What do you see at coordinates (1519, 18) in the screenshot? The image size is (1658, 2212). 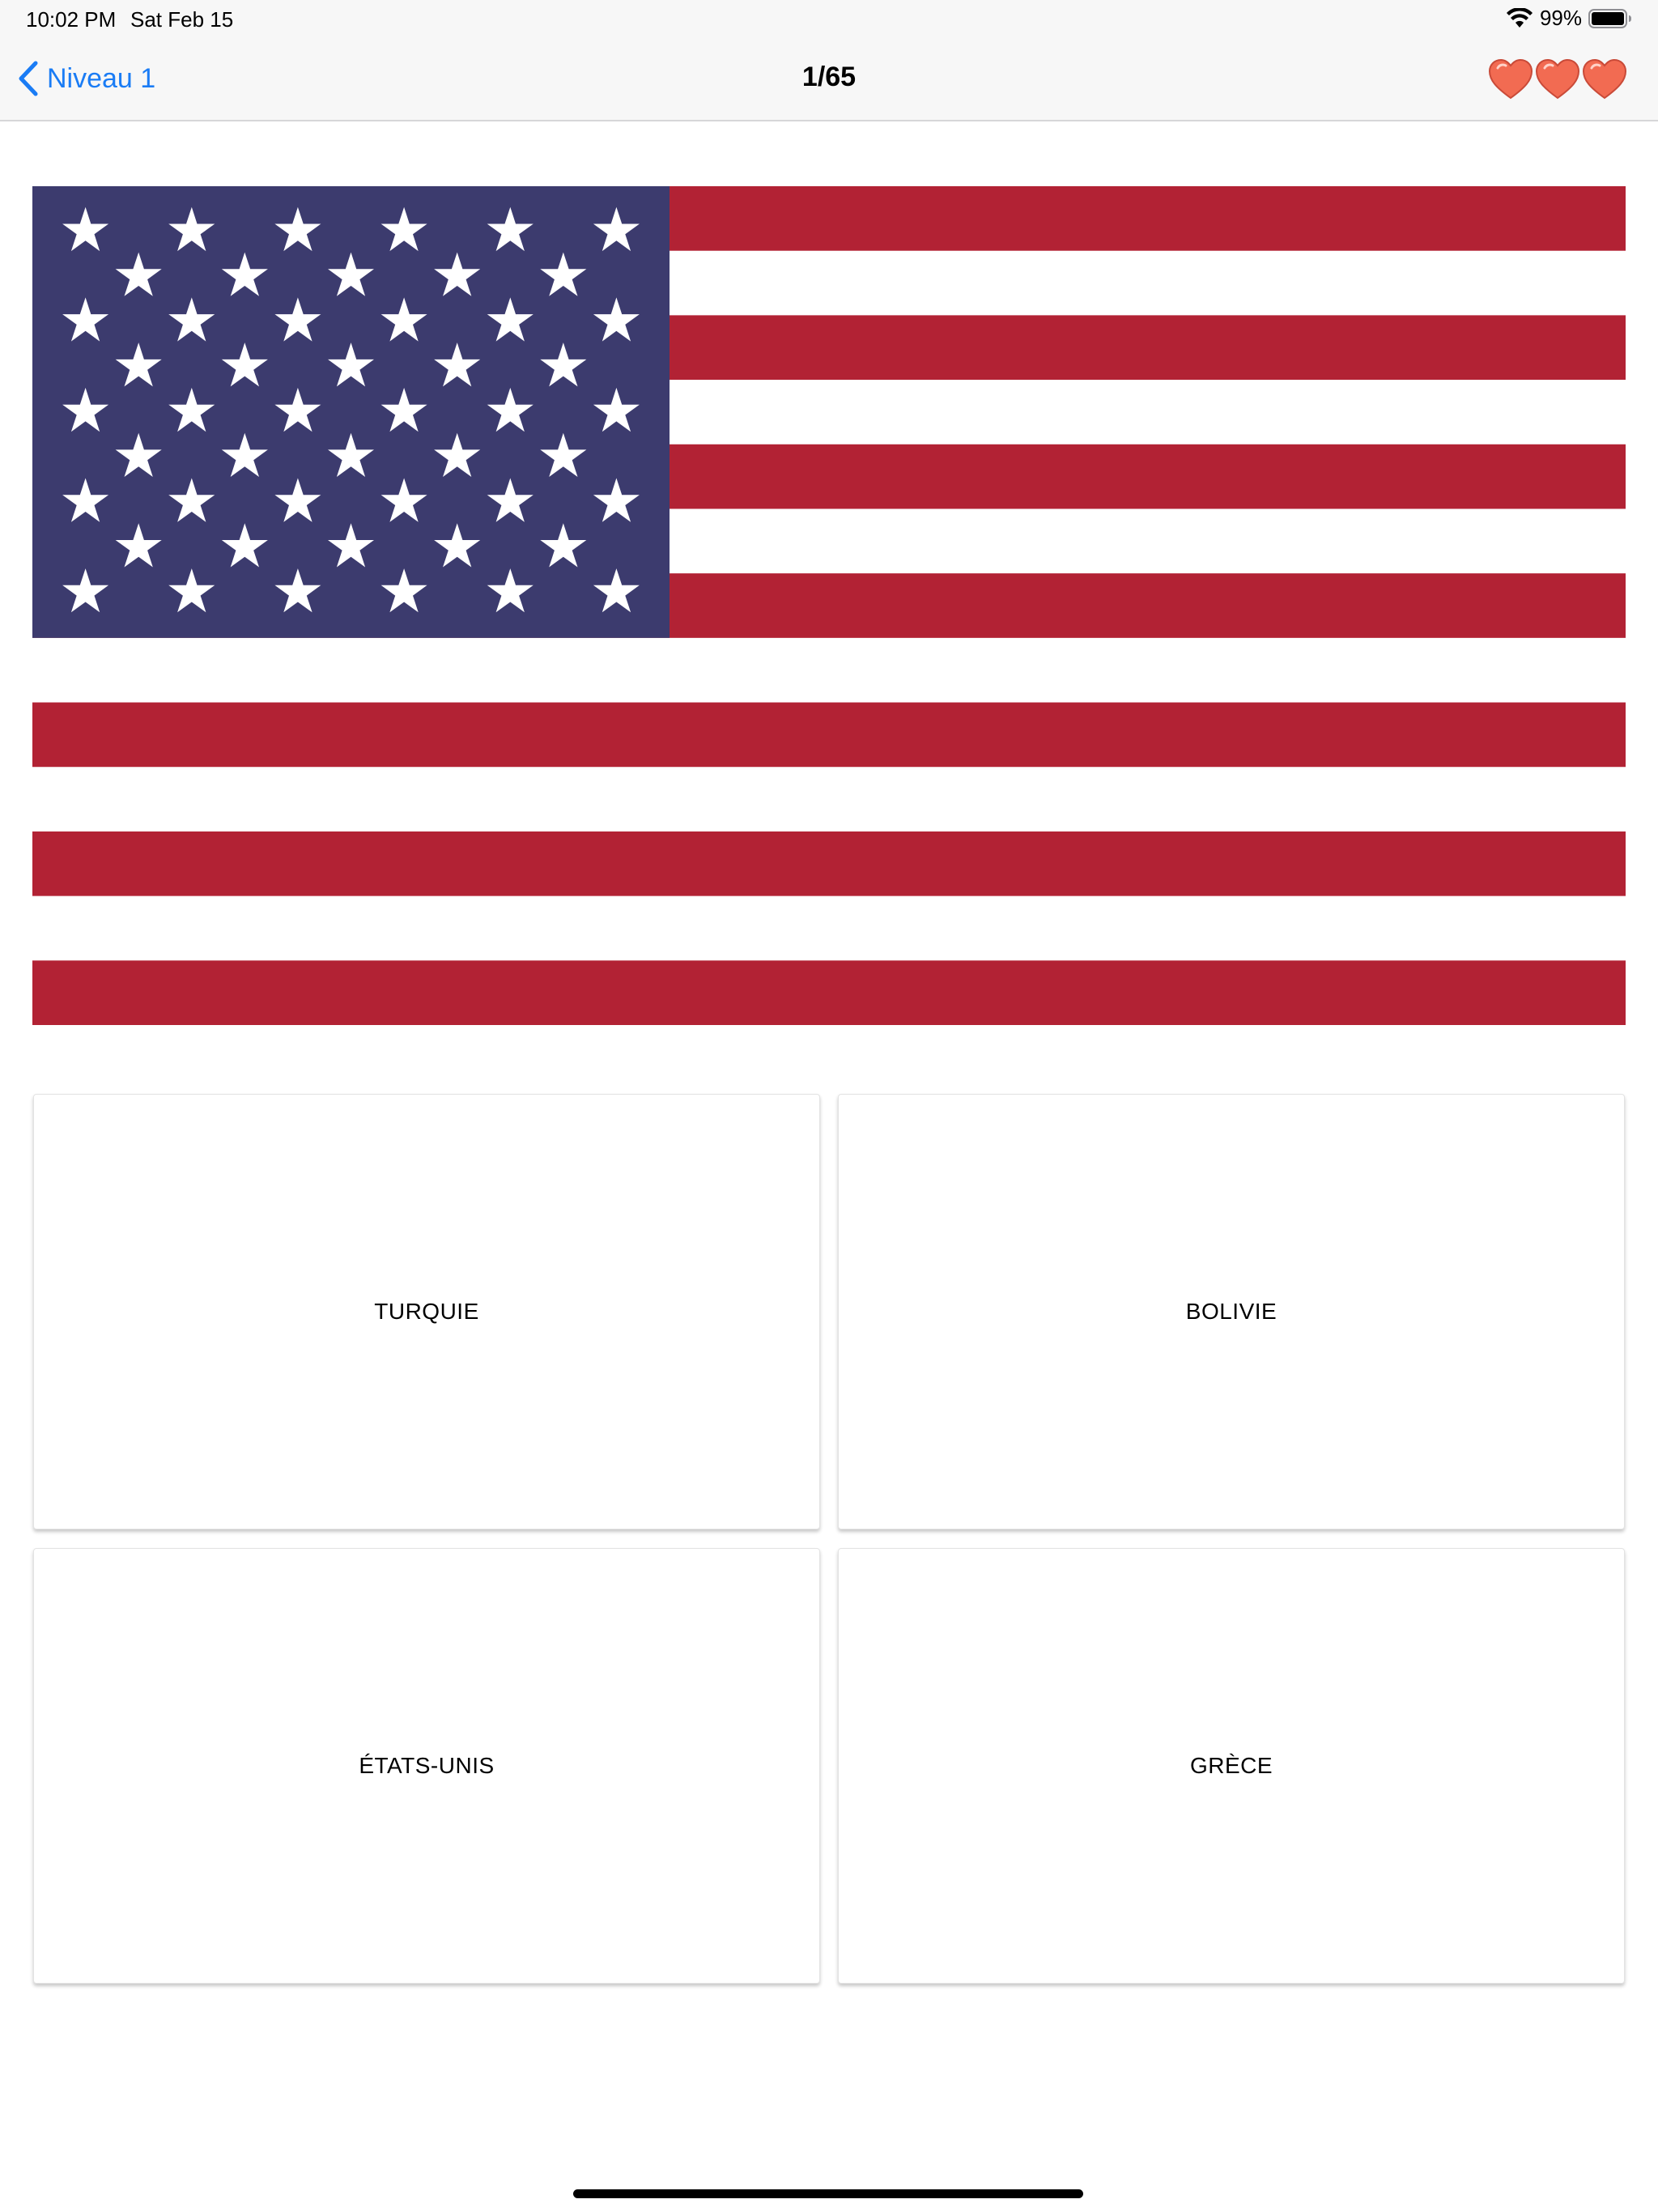 I see `wifi-icon` at bounding box center [1519, 18].